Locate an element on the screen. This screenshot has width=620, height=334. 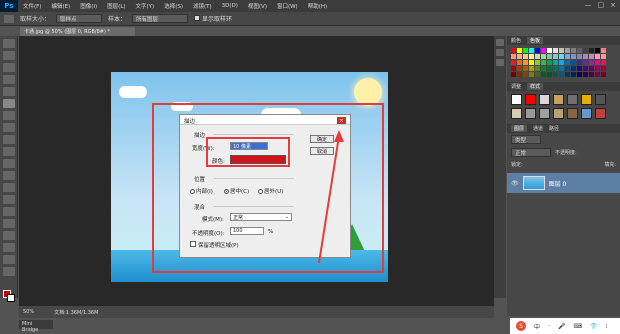
move-tool-icon is located at coordinates (8, 43).